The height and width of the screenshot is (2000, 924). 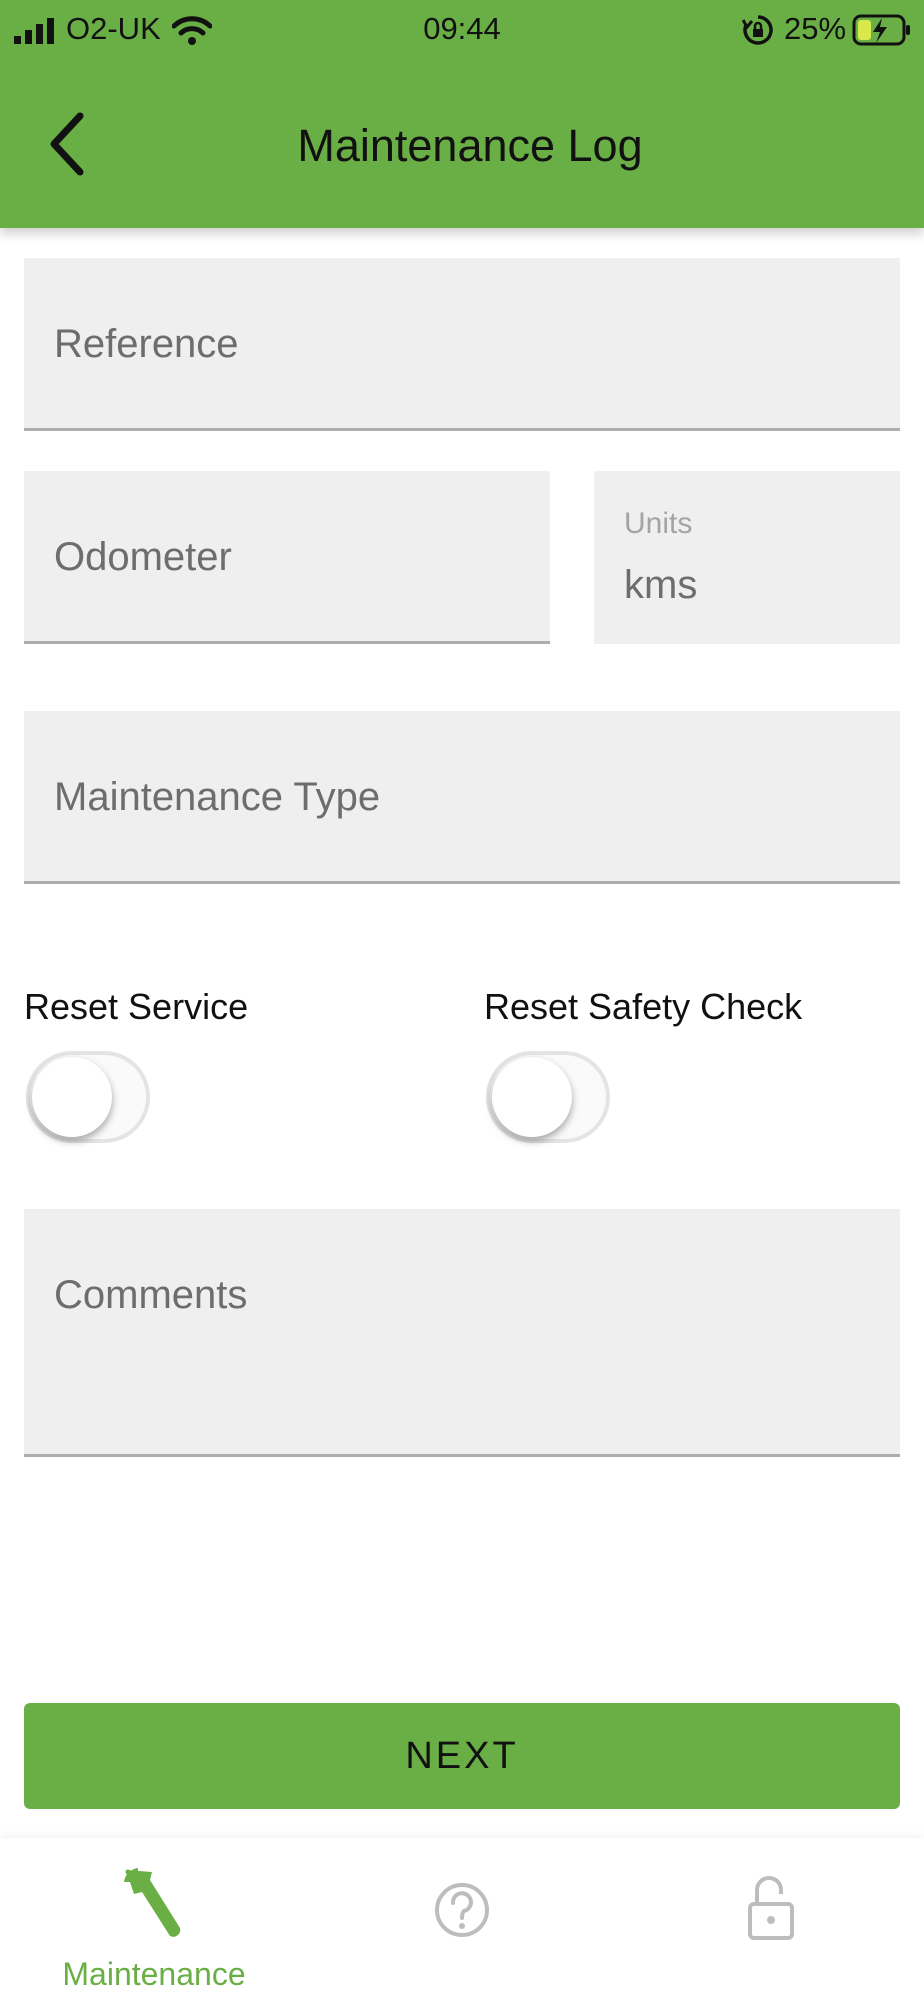 I want to click on reference-field: Reference, so click(x=462, y=344).